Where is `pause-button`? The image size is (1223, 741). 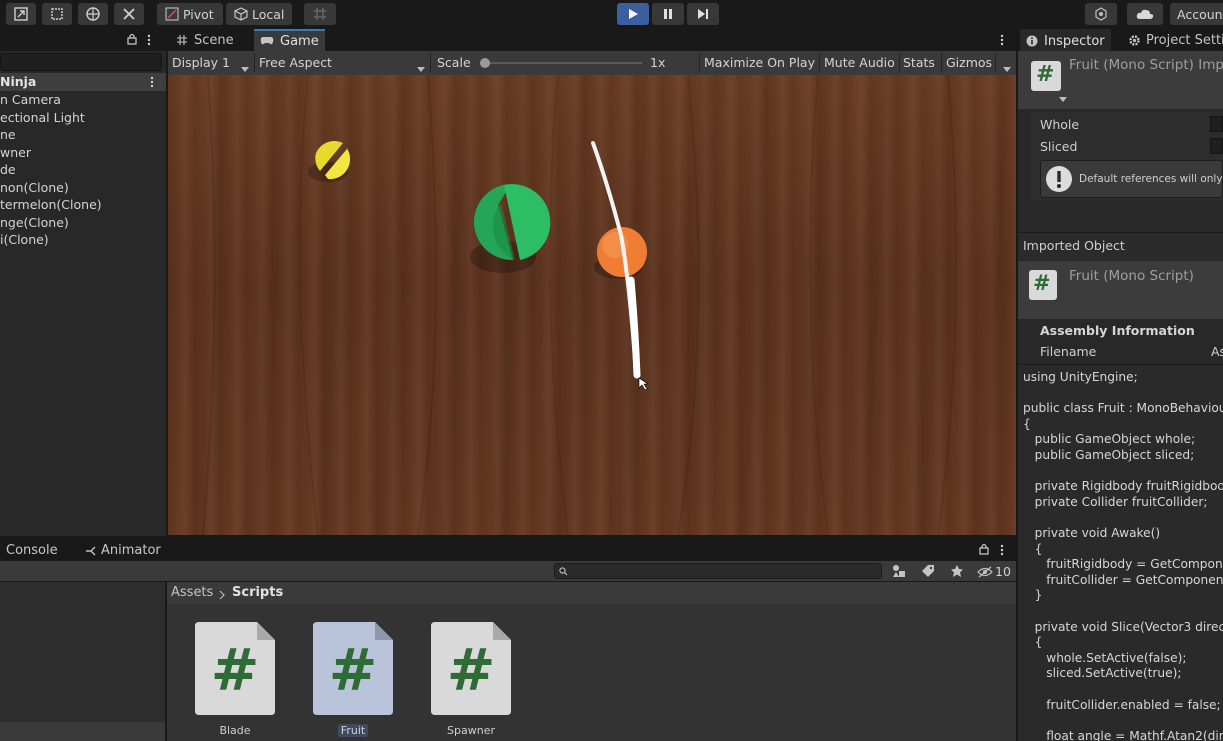
pause-button is located at coordinates (668, 14).